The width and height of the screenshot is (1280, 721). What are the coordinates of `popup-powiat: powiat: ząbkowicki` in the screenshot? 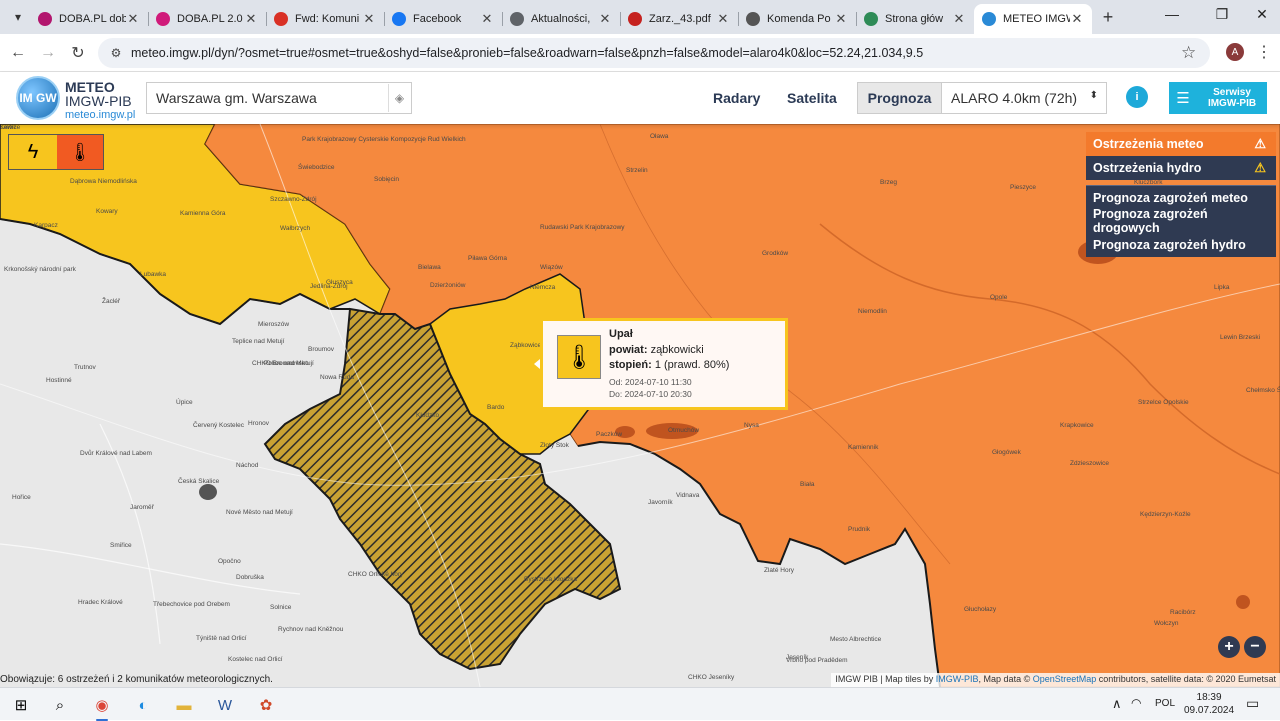 It's located at (656, 350).